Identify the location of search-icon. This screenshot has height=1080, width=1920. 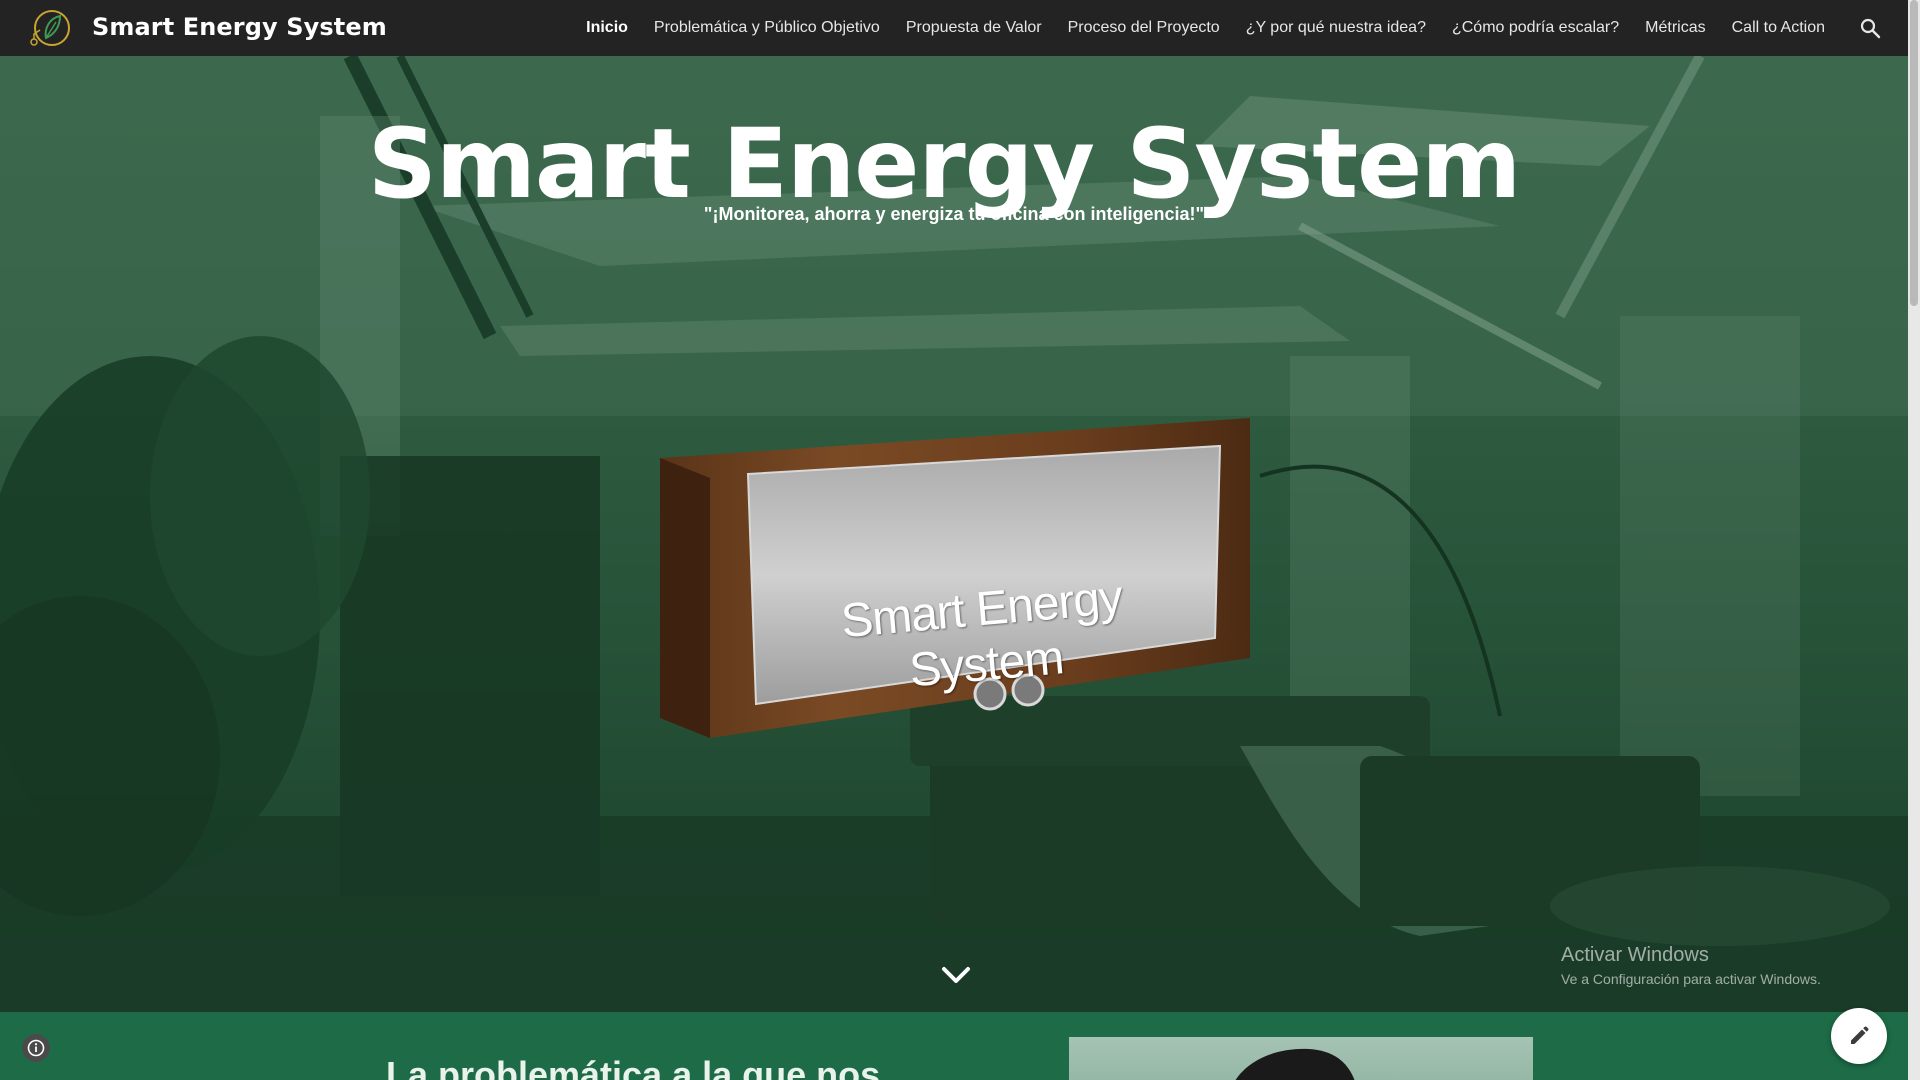
(1870, 28).